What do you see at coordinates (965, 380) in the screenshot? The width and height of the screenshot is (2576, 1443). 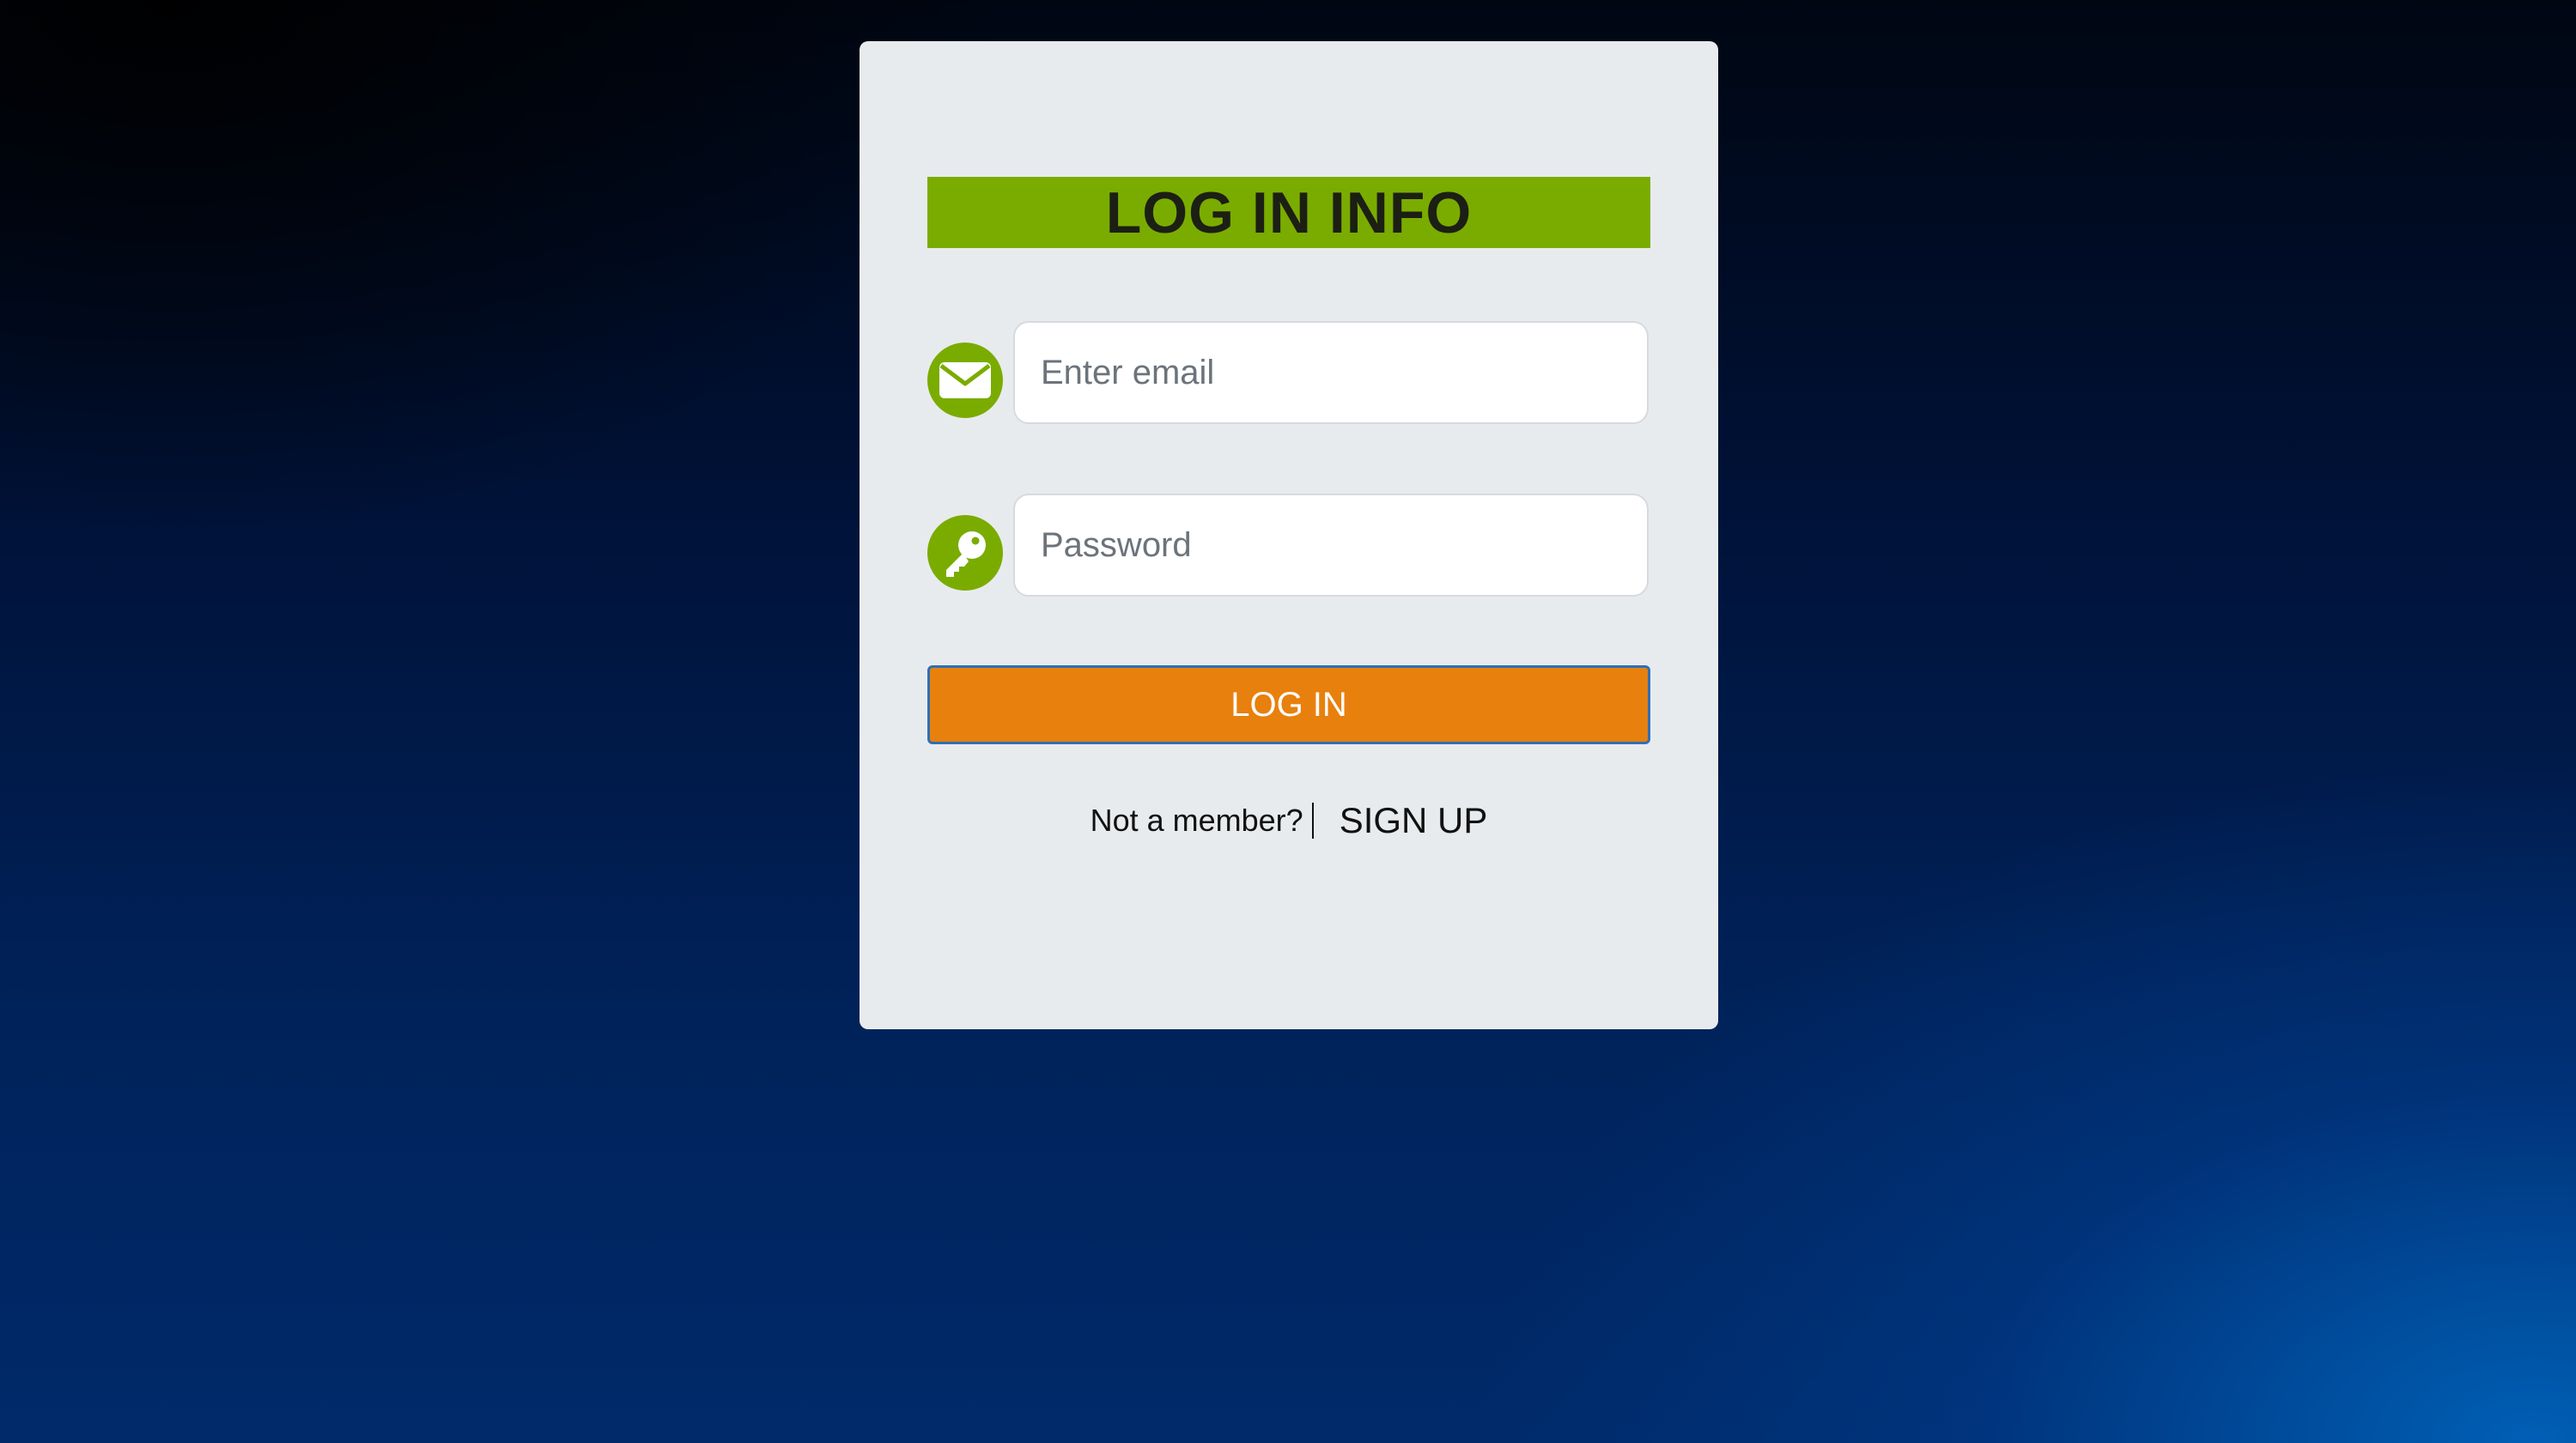 I see `envelope-icon` at bounding box center [965, 380].